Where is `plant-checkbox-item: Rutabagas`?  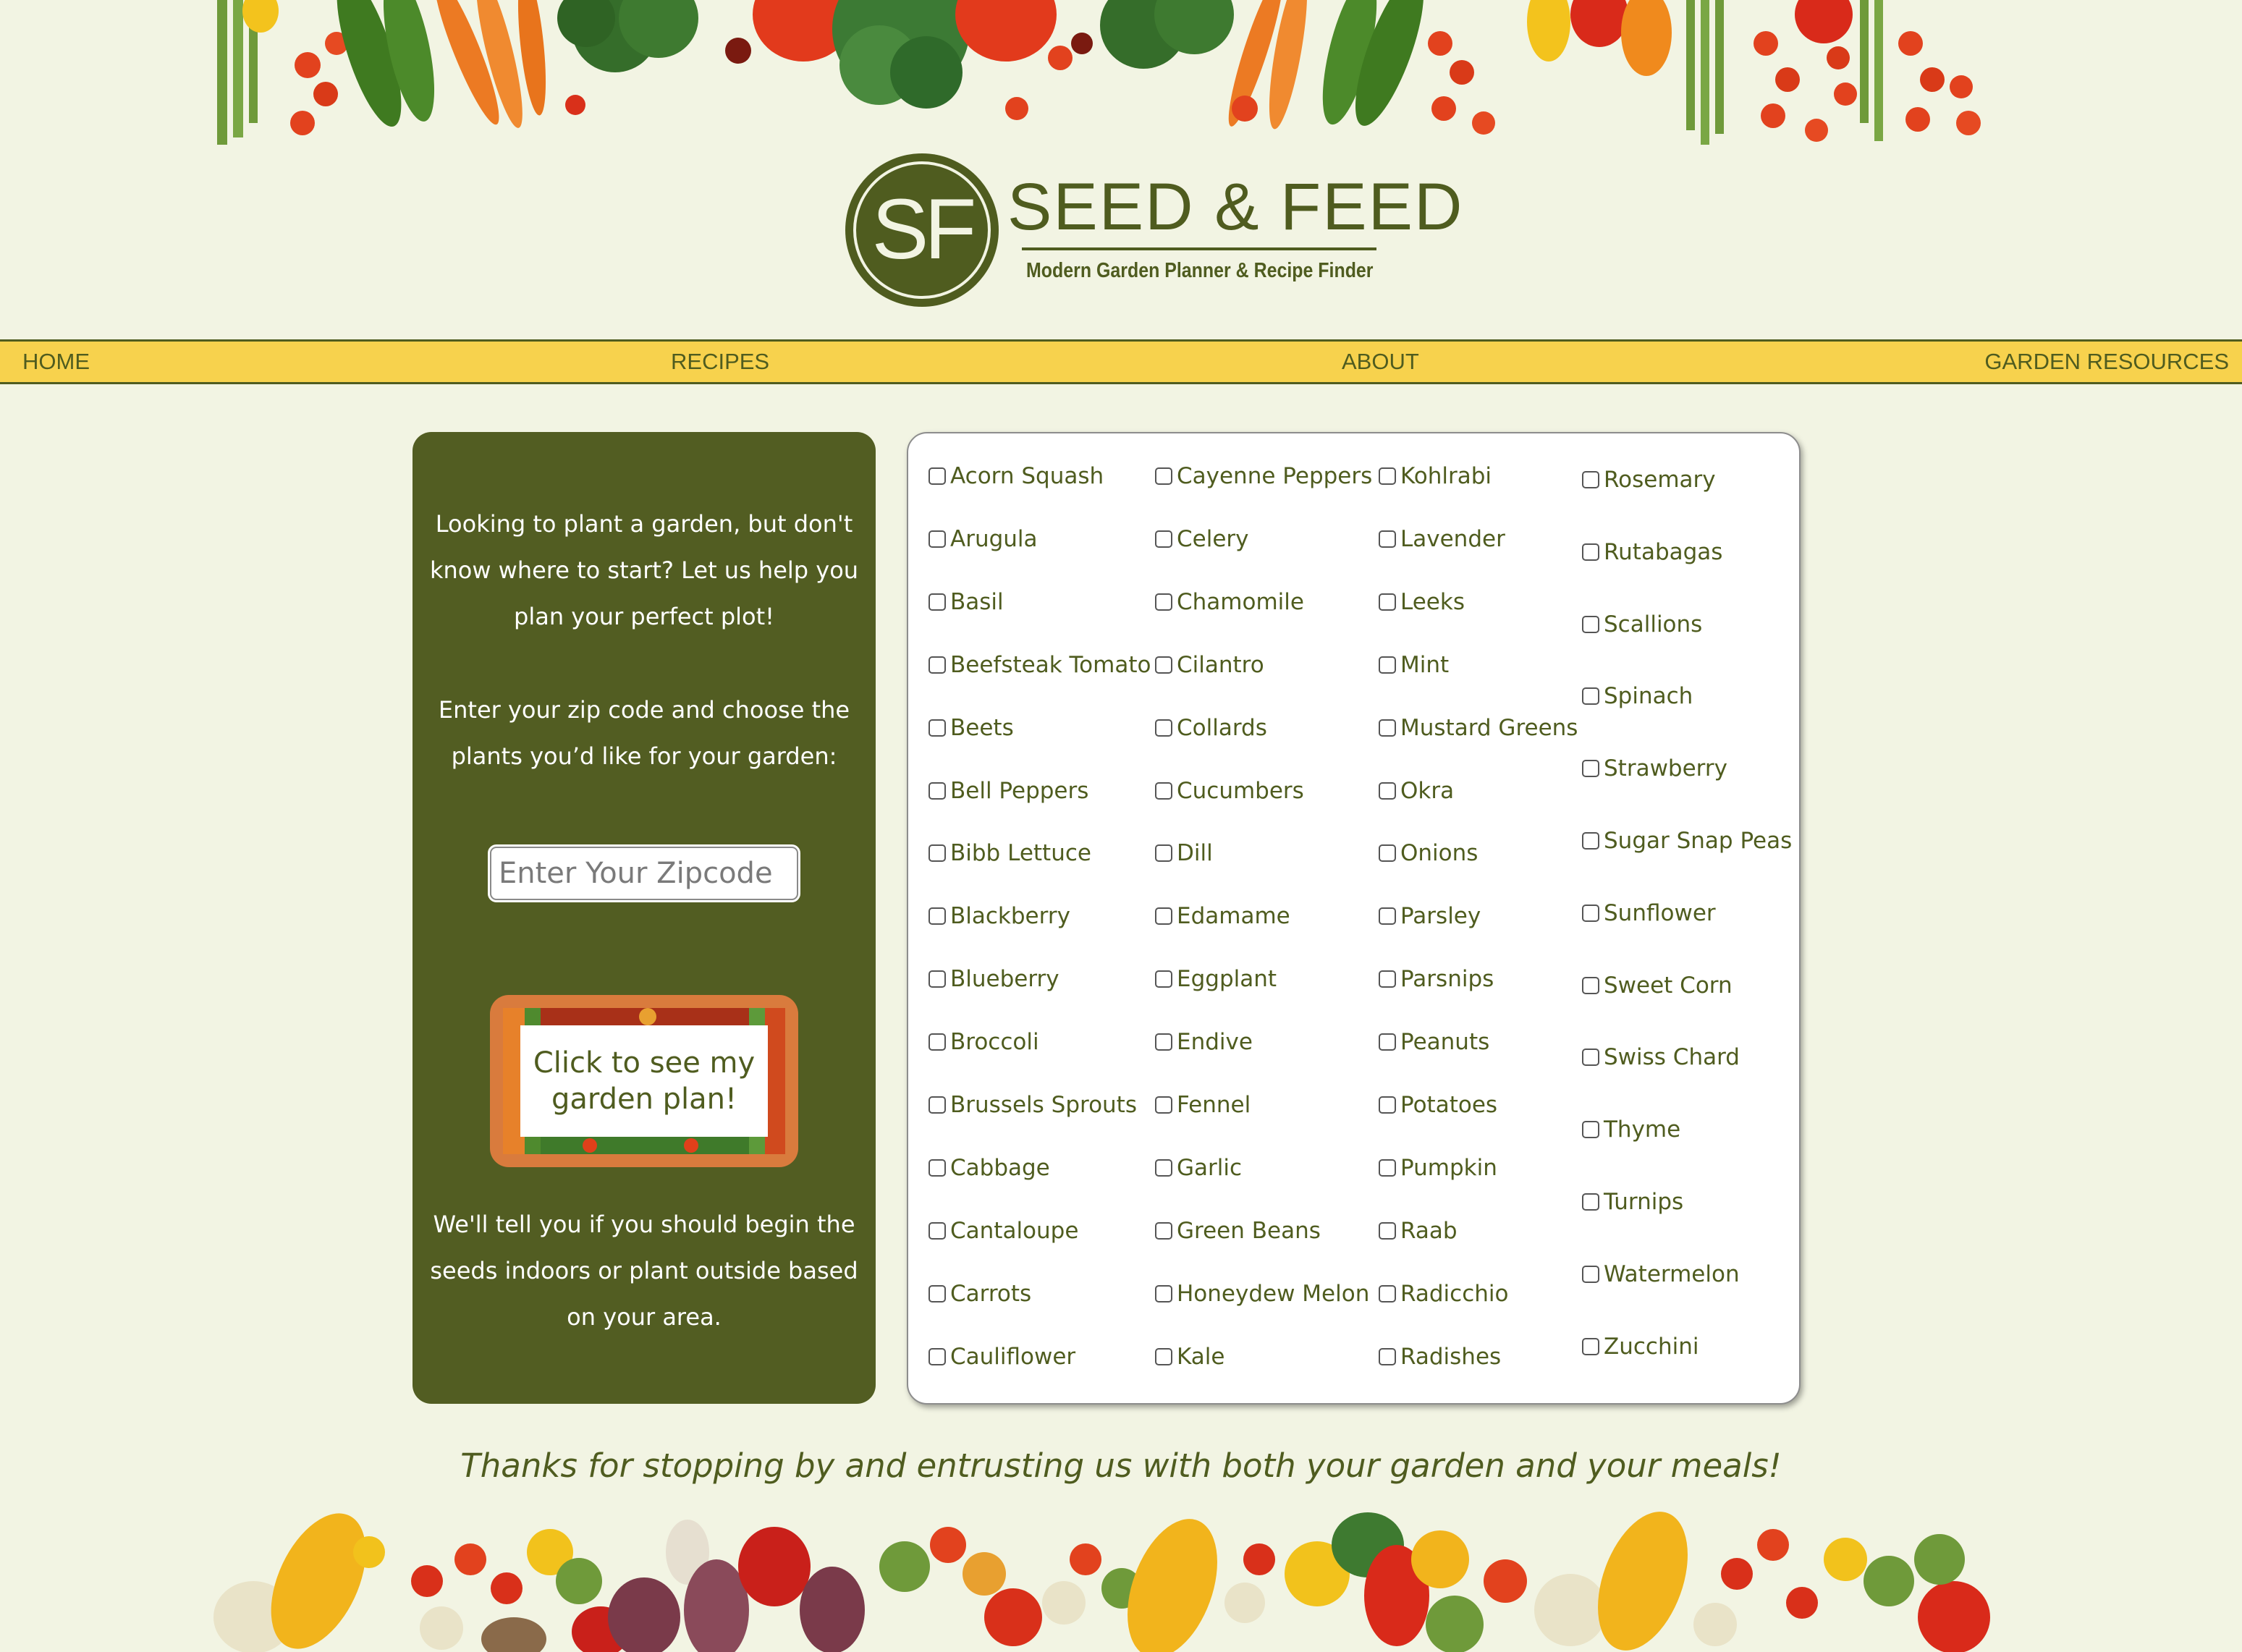
plant-checkbox-item: Rutabagas is located at coordinates (1652, 552).